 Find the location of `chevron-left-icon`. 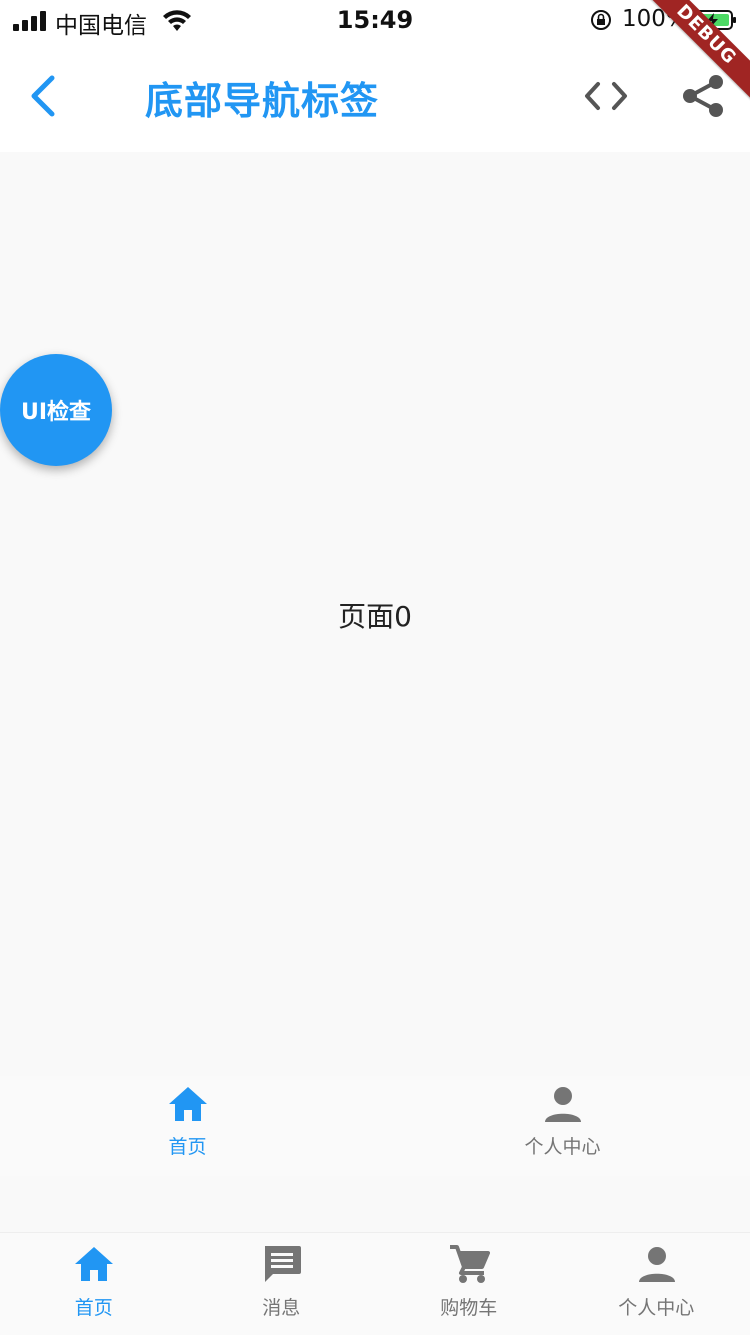

chevron-left-icon is located at coordinates (44, 96).